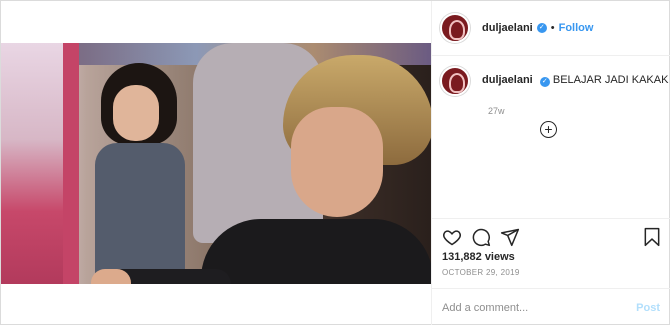  Describe the element at coordinates (316, 251) in the screenshot. I see `boy-body` at that location.